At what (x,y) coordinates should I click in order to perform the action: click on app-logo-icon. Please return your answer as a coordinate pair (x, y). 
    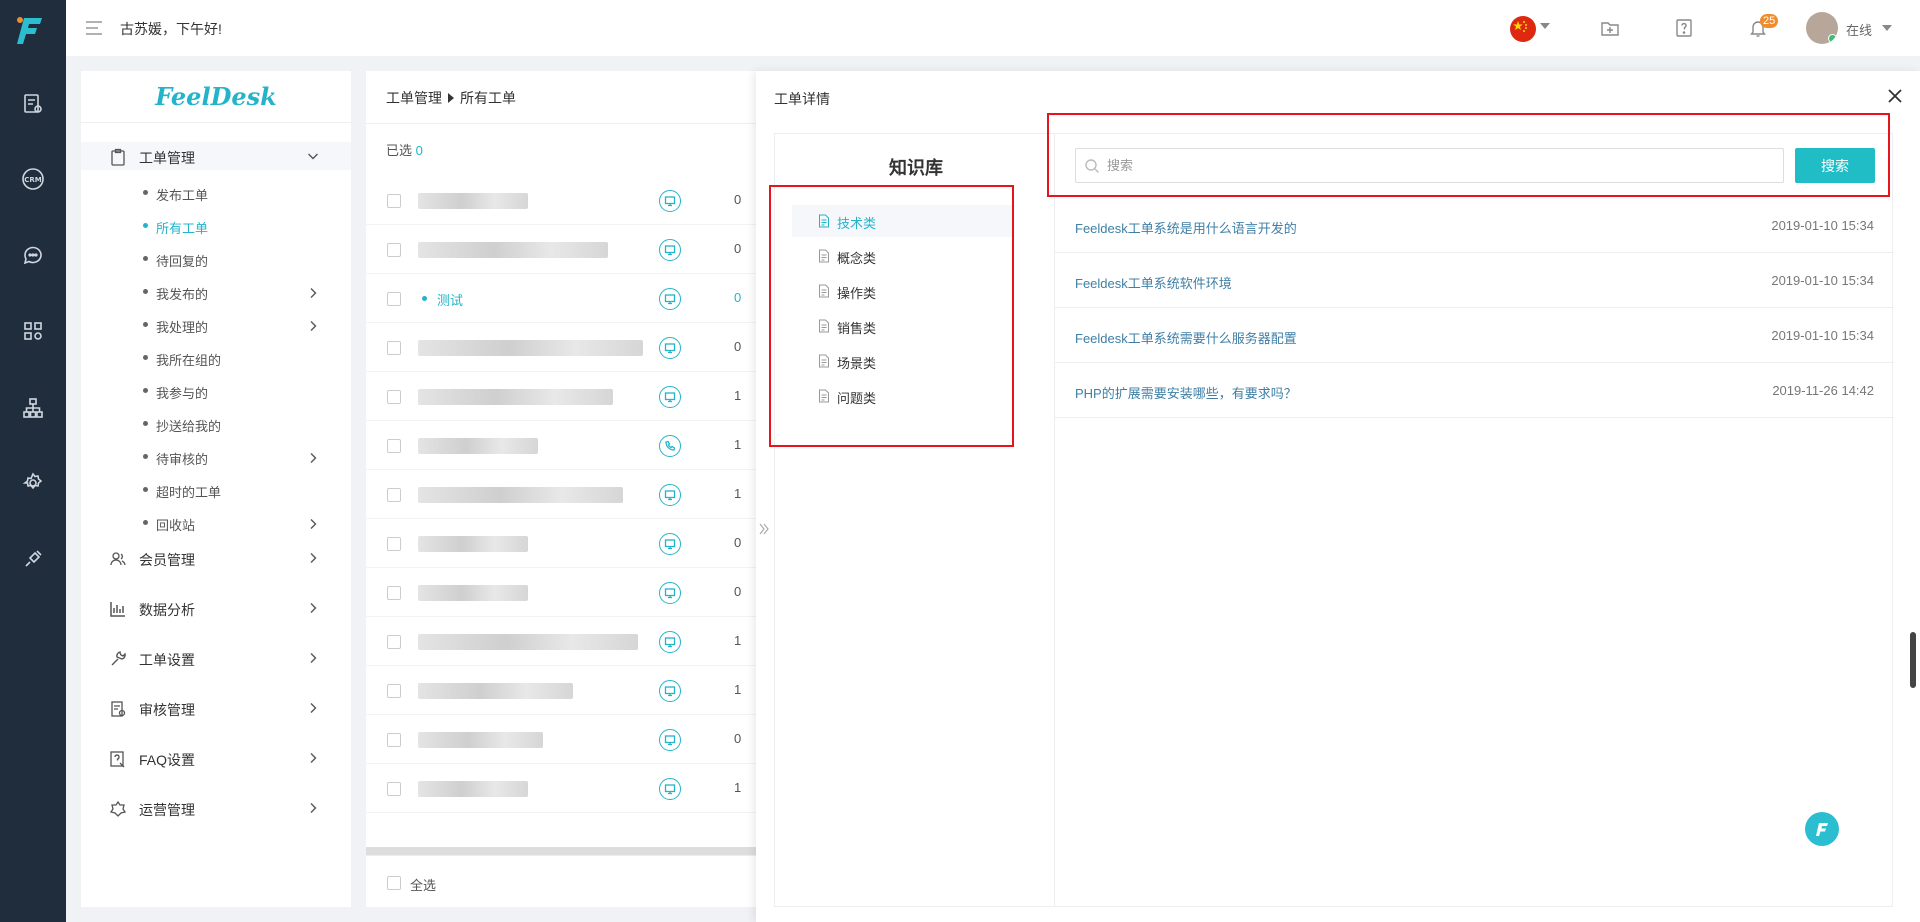
    Looking at the image, I should click on (32, 29).